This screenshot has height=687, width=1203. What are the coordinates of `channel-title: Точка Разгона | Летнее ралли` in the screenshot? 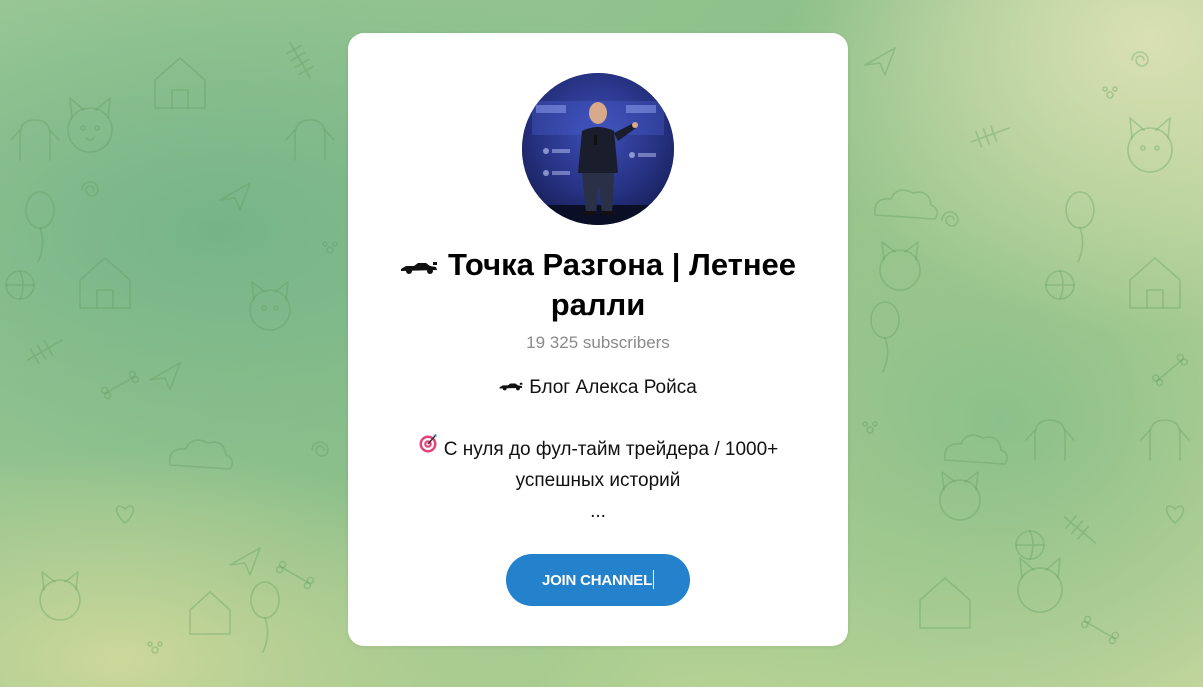 It's located at (598, 285).